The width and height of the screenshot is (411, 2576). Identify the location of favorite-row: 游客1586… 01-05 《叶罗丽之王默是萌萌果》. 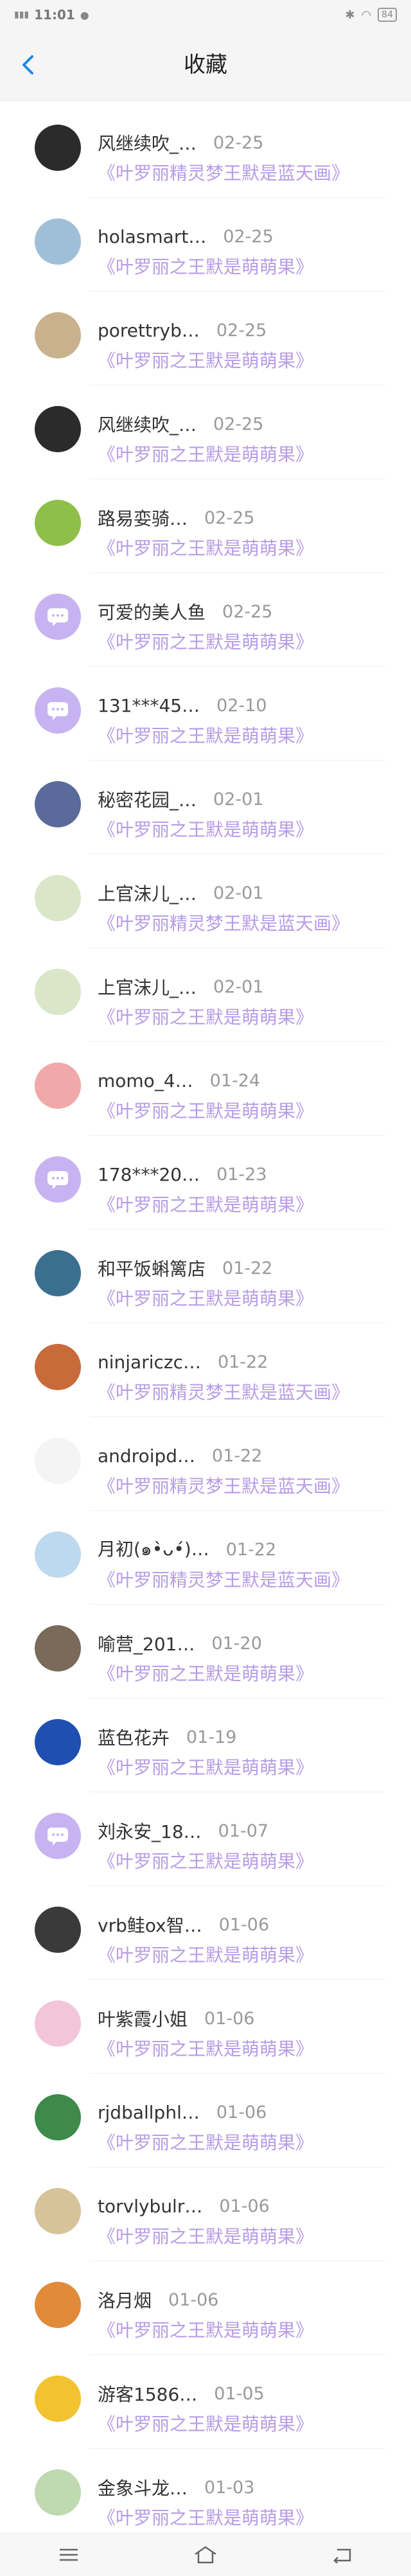
(205, 2402).